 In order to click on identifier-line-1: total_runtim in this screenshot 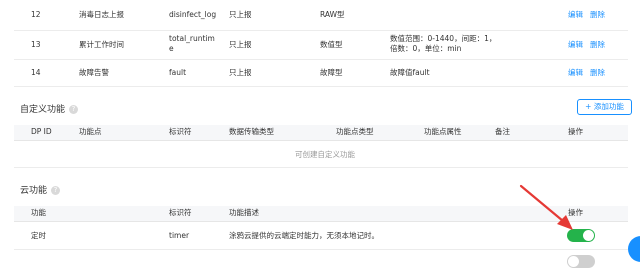, I will do `click(192, 38)`.